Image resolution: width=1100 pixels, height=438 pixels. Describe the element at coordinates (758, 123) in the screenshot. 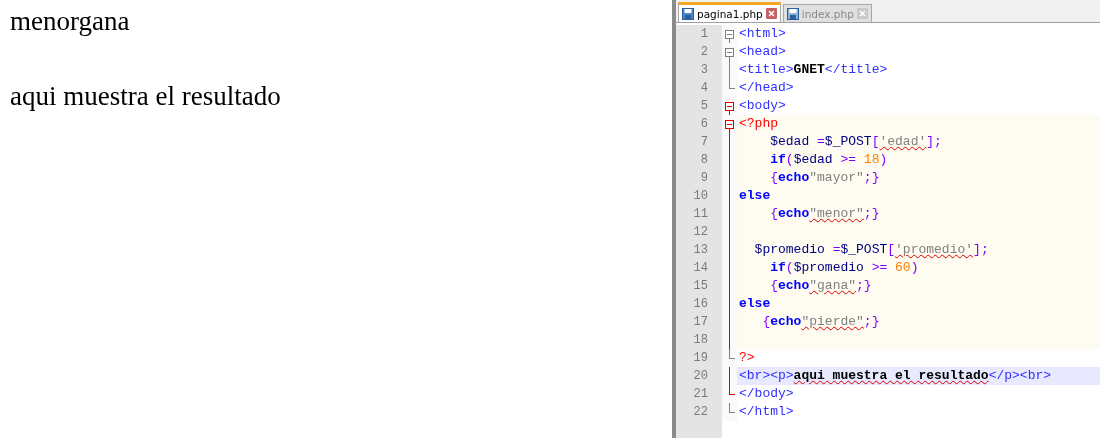

I see `code-line: <?php` at that location.